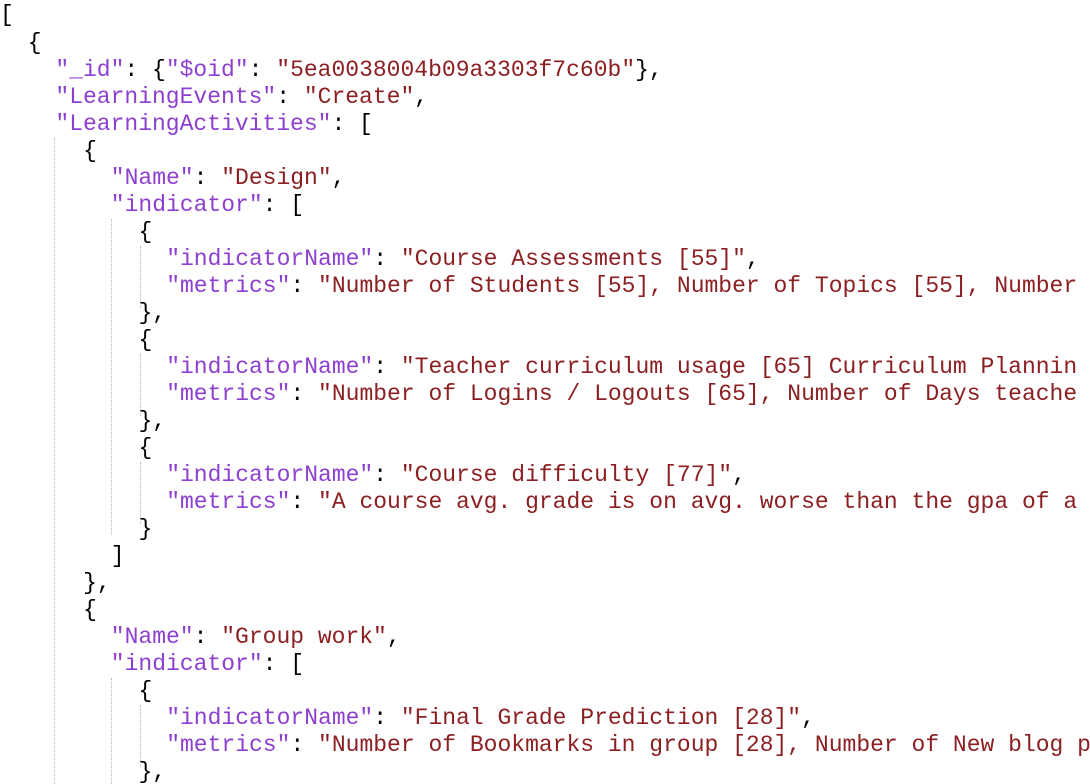  I want to click on code-line: [, so click(7, 15).